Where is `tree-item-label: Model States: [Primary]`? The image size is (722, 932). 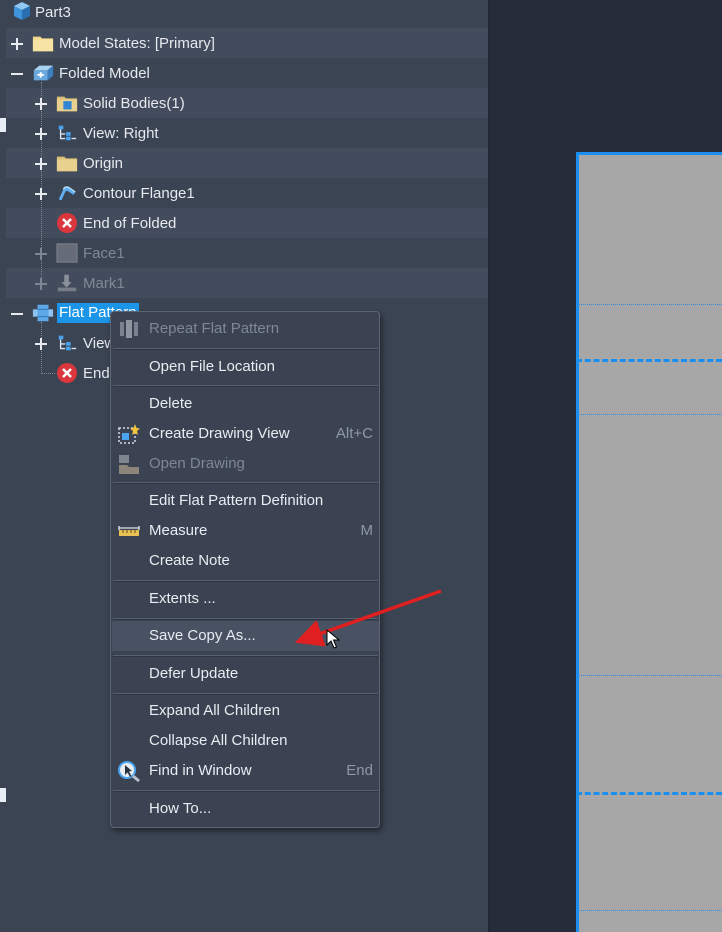 tree-item-label: Model States: [Primary] is located at coordinates (137, 43).